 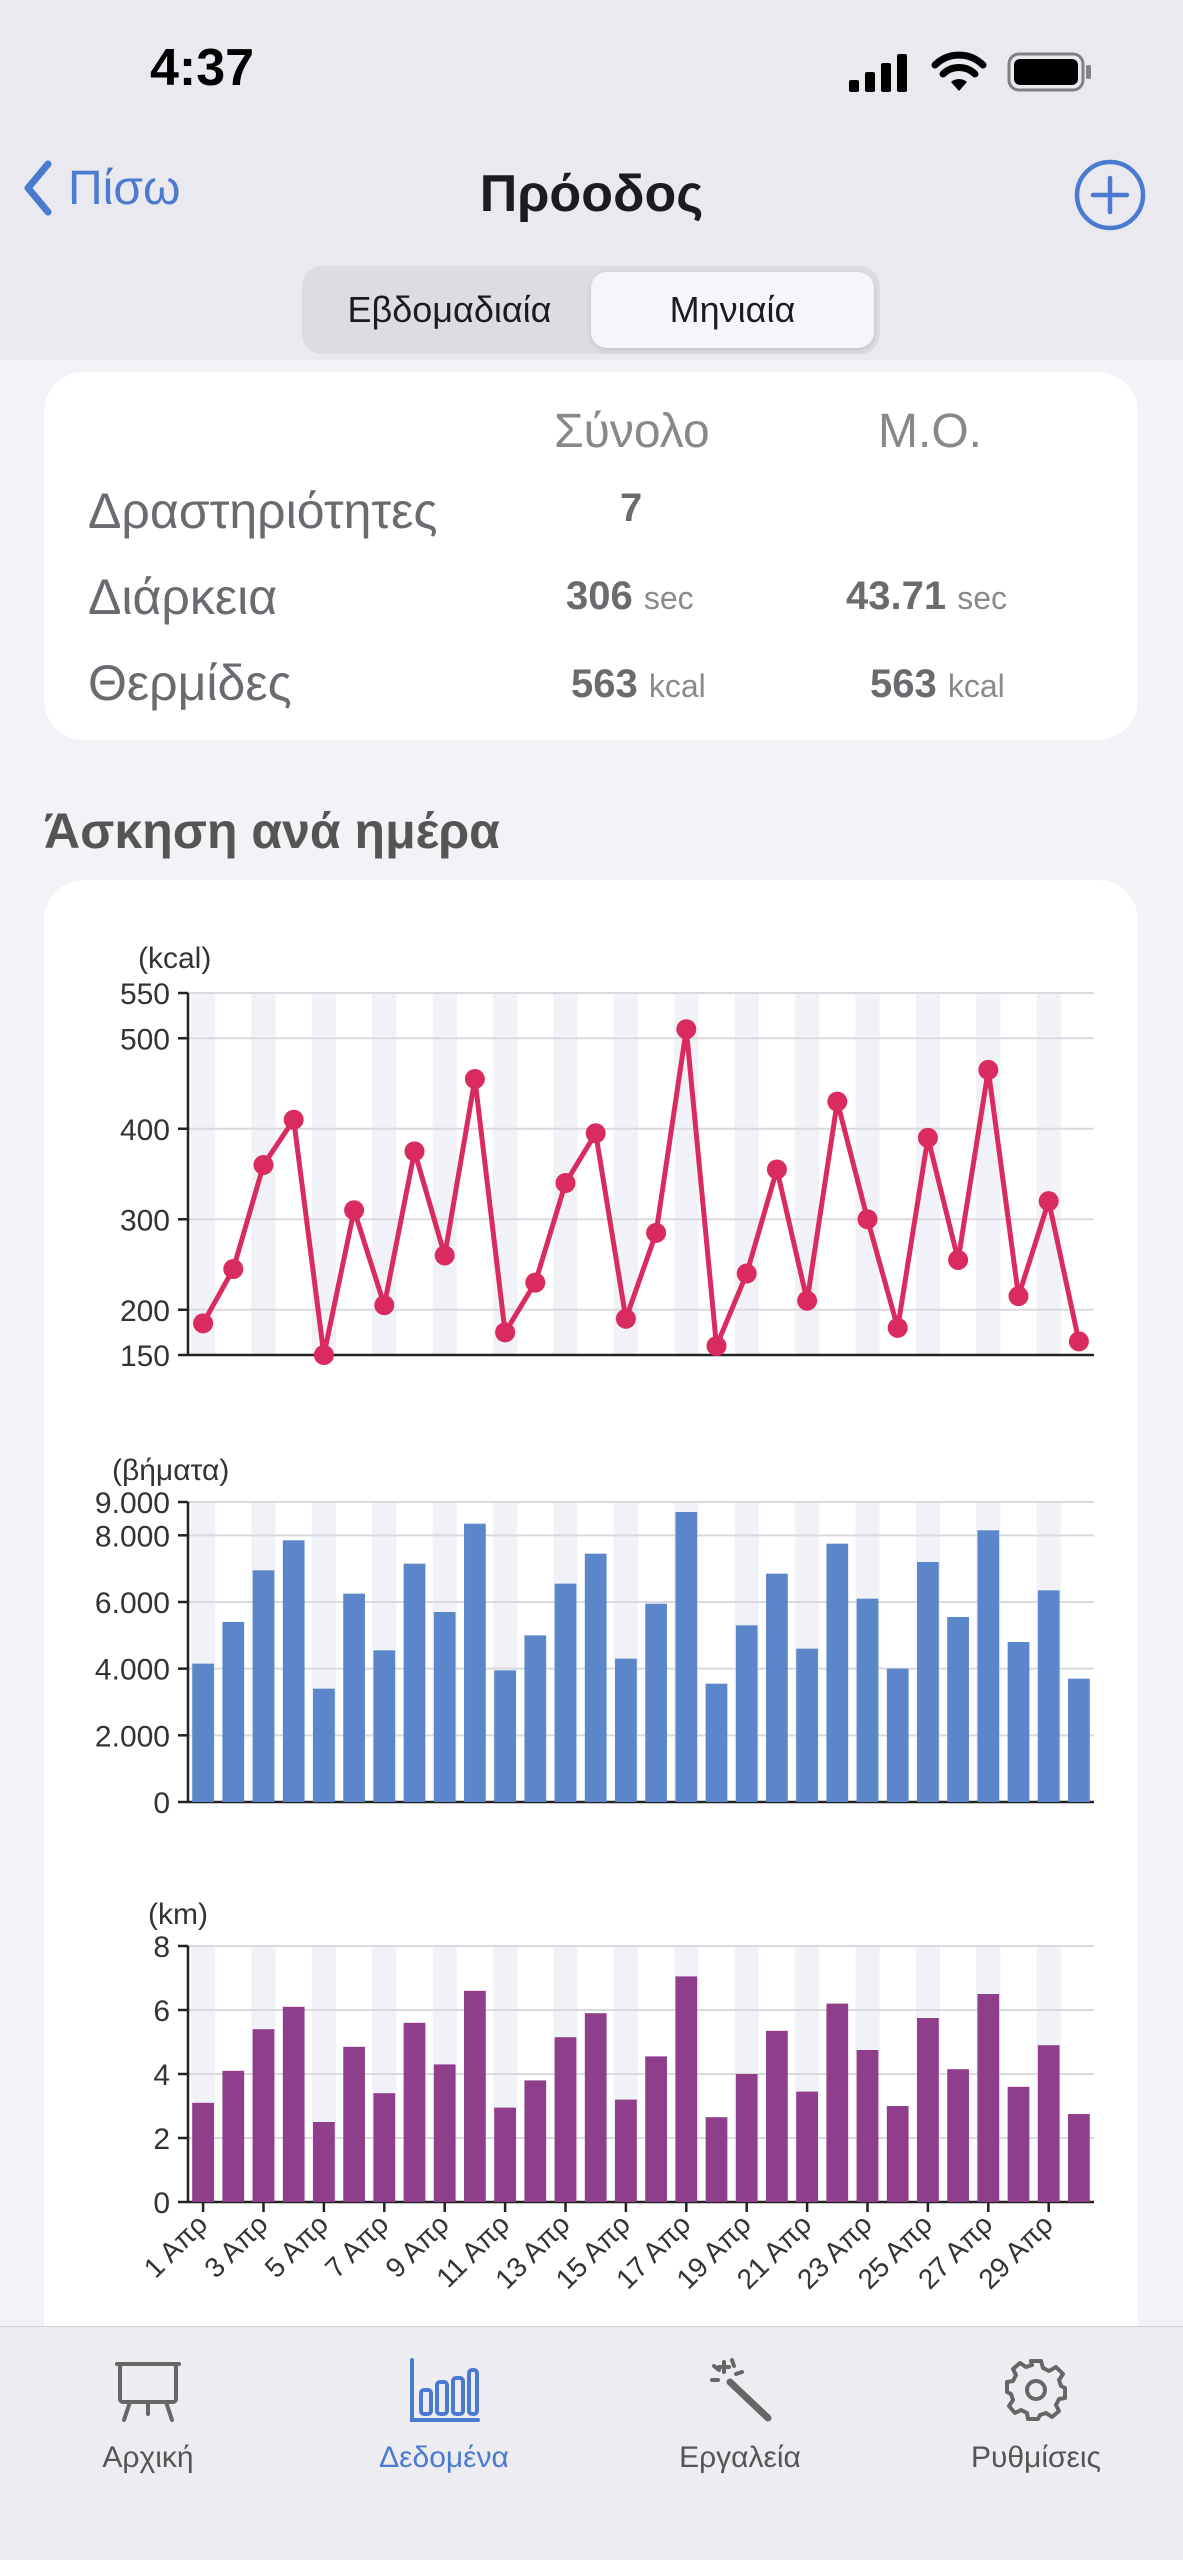 What do you see at coordinates (161, 2075) in the screenshot?
I see `y-tick-label: 4` at bounding box center [161, 2075].